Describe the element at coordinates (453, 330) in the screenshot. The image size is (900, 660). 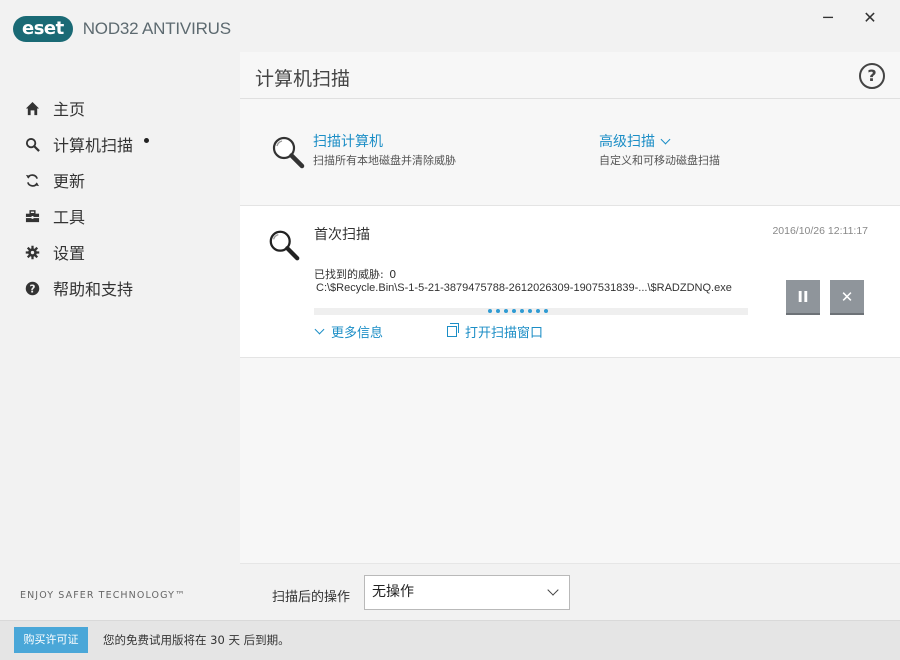
I see `window-icon` at that location.